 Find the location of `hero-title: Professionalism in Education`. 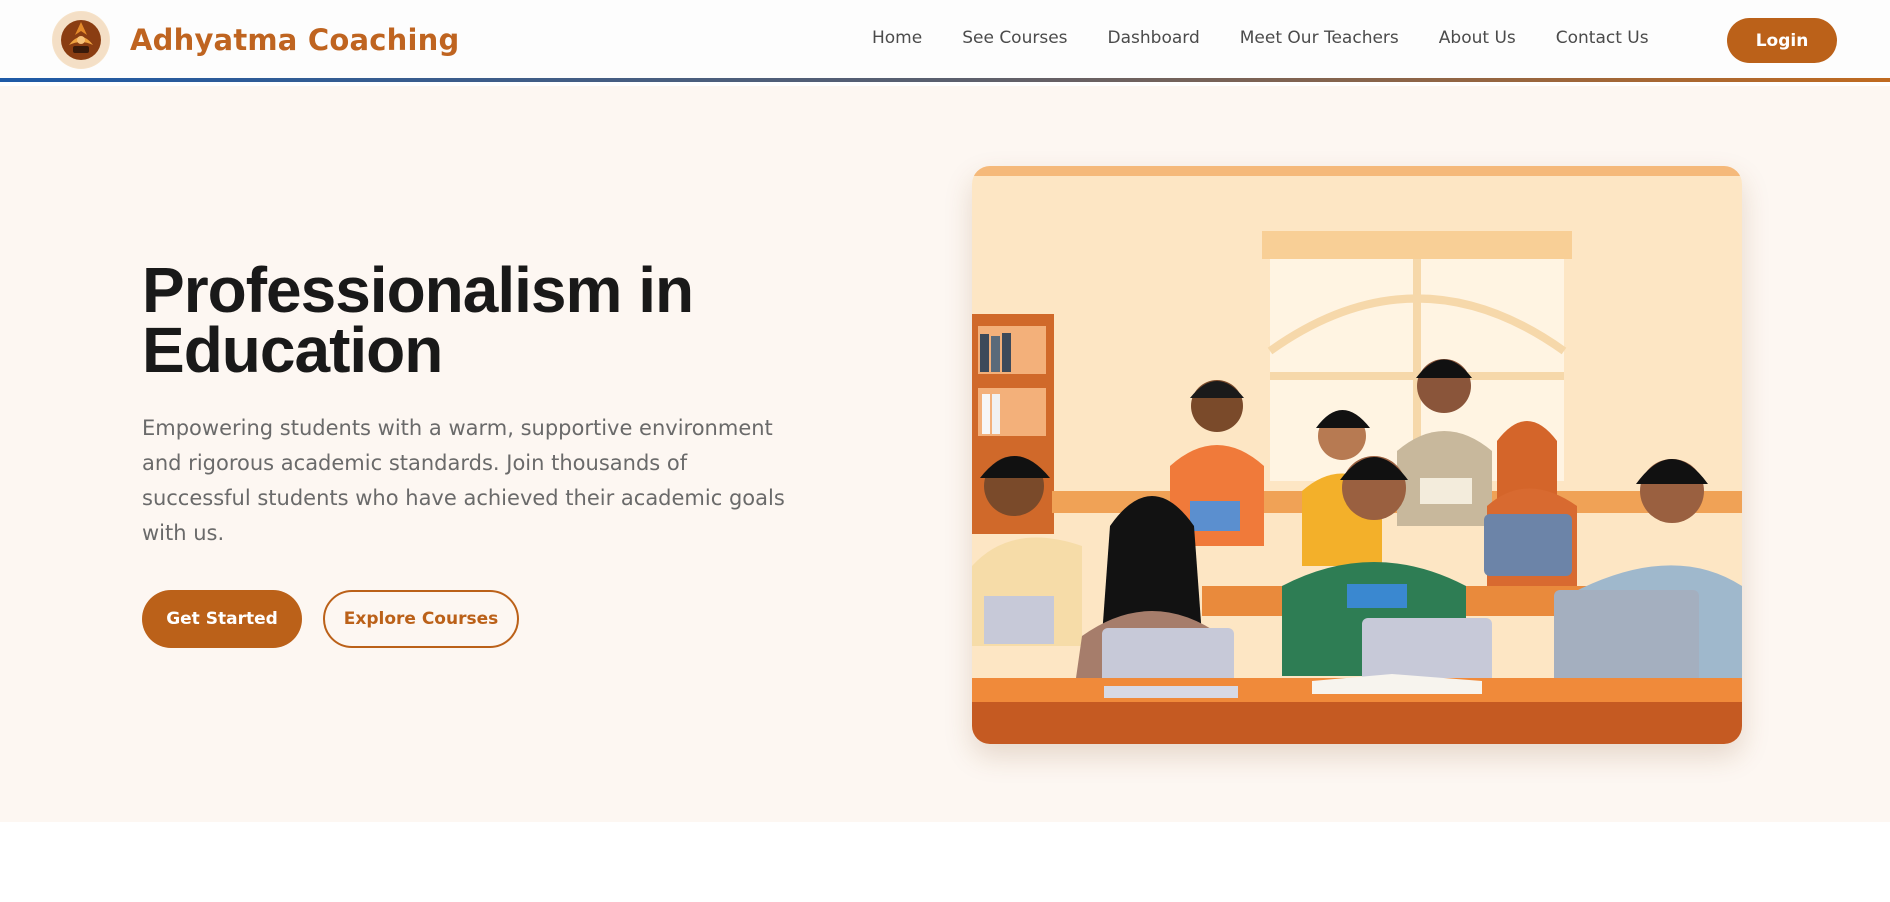

hero-title: Professionalism in Education is located at coordinates (418, 320).